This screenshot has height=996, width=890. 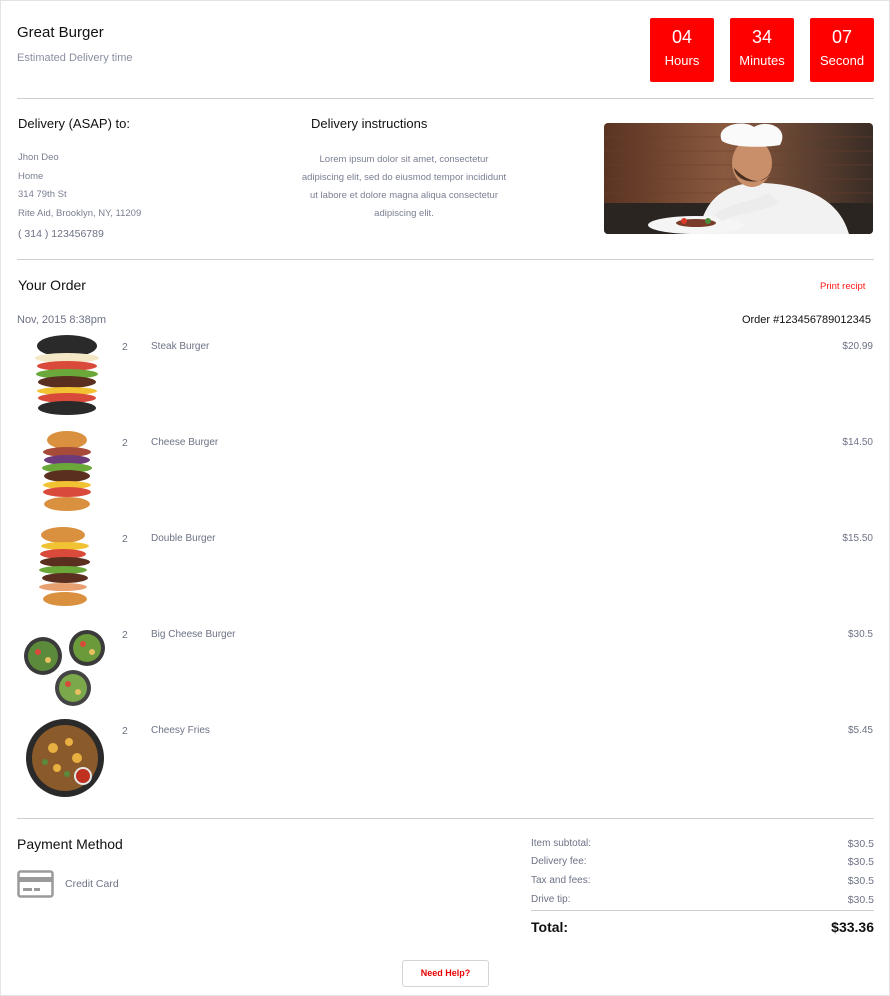 What do you see at coordinates (65, 568) in the screenshot?
I see `double-burger-image` at bounding box center [65, 568].